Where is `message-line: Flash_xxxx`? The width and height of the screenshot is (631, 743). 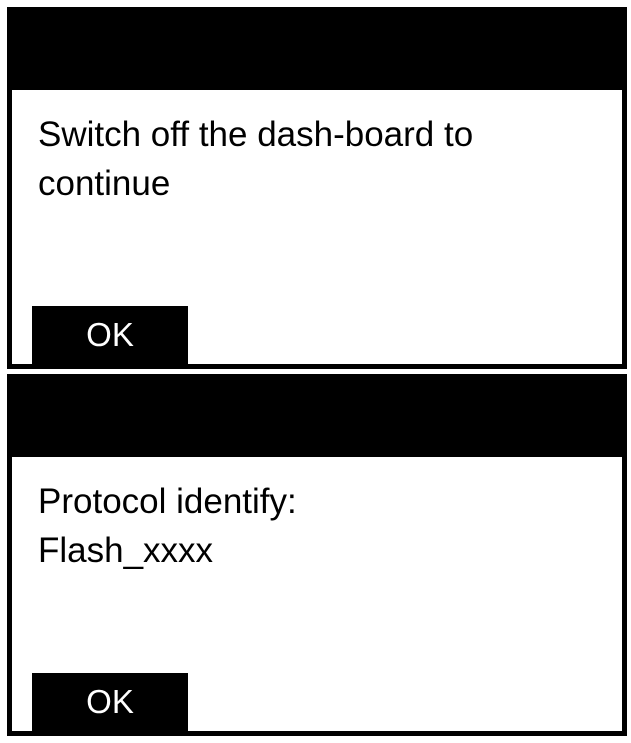 message-line: Flash_xxxx is located at coordinates (126, 550).